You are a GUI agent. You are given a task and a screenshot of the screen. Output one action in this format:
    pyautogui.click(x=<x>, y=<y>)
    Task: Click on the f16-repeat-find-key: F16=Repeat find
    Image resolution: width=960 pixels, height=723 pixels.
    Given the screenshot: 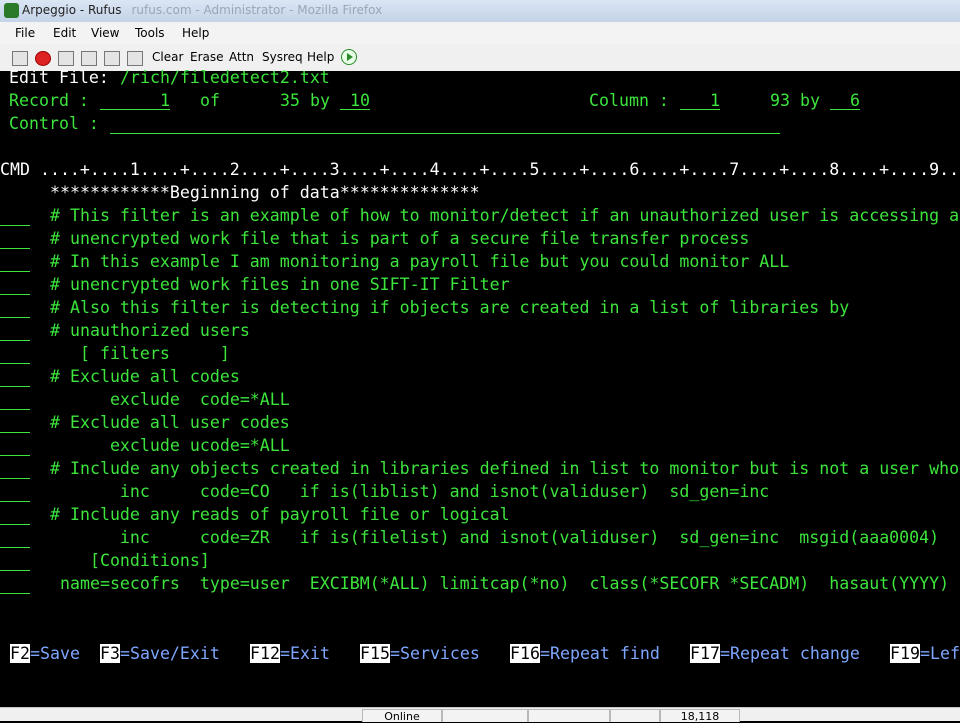 What is the action you would take?
    pyautogui.click(x=585, y=654)
    